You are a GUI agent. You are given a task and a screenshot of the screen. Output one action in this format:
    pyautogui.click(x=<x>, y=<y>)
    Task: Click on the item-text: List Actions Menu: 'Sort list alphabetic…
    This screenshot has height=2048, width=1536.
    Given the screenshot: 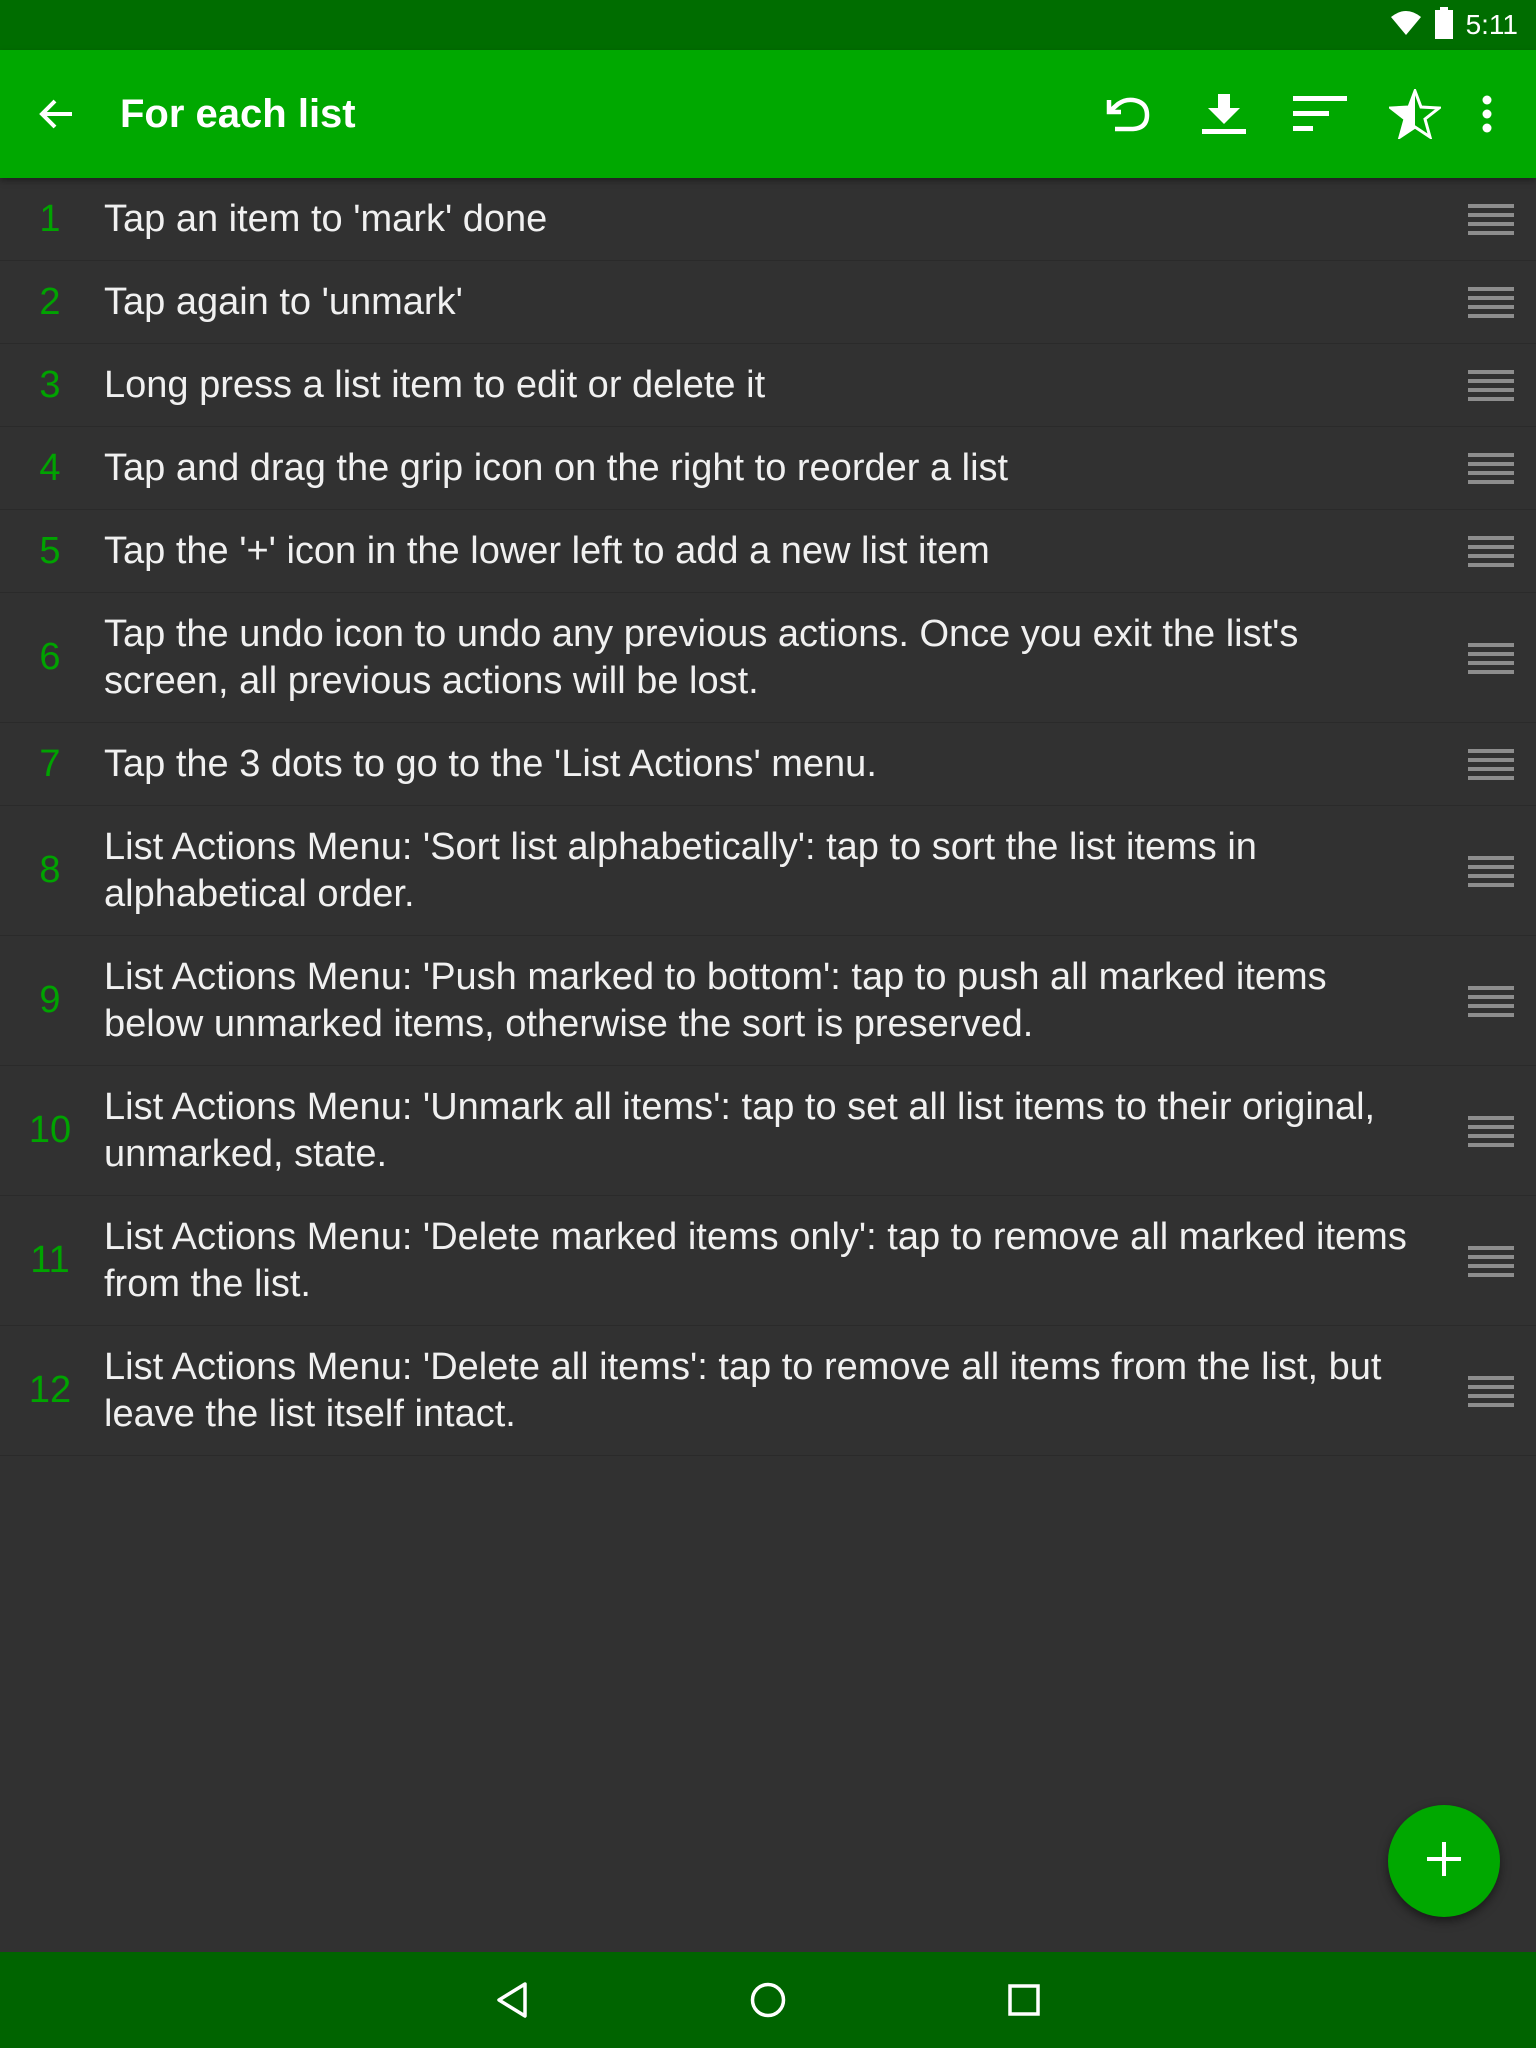 What is the action you would take?
    pyautogui.click(x=680, y=870)
    